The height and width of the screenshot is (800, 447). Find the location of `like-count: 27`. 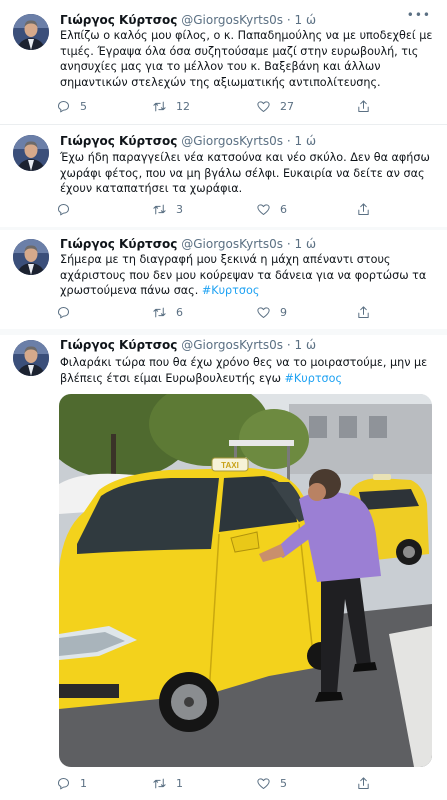

like-count: 27 is located at coordinates (287, 106).